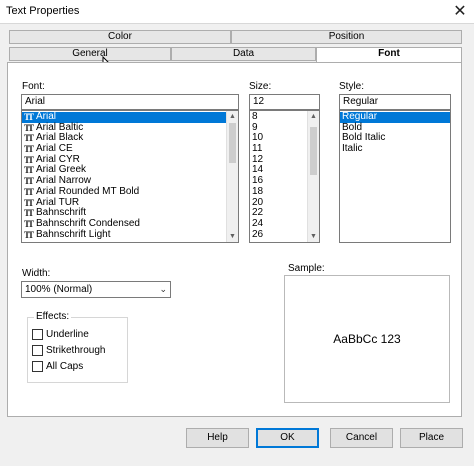 This screenshot has width=474, height=466. Describe the element at coordinates (232, 176) in the screenshot. I see `font-list-scrollbar: ▲ ▼` at that location.